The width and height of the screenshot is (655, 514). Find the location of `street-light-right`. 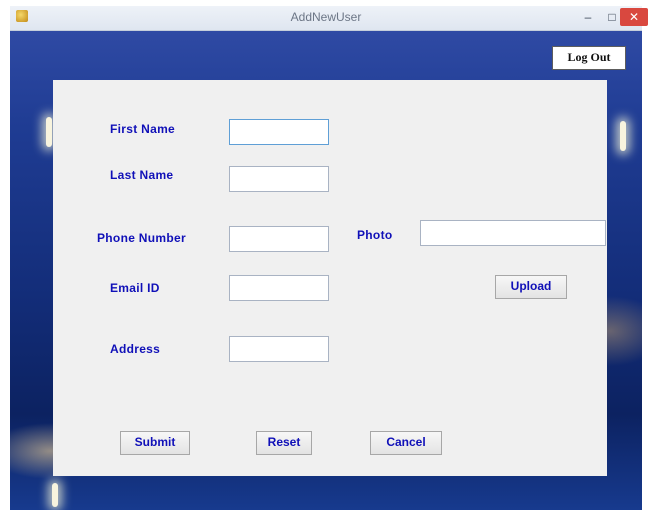

street-light-right is located at coordinates (623, 136).